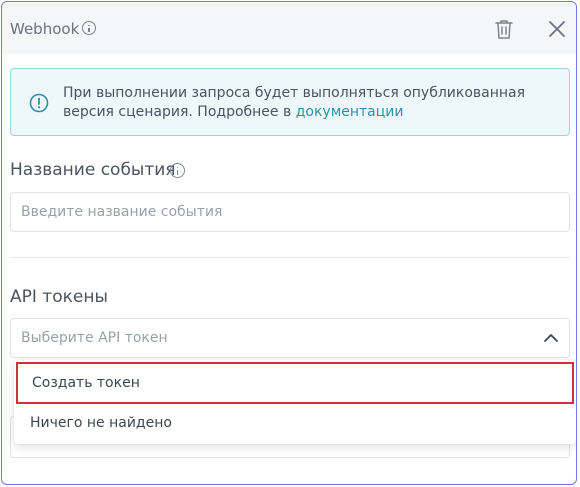 The height and width of the screenshot is (487, 580). What do you see at coordinates (101, 423) in the screenshot?
I see `option-label: Ничего не найдено` at bounding box center [101, 423].